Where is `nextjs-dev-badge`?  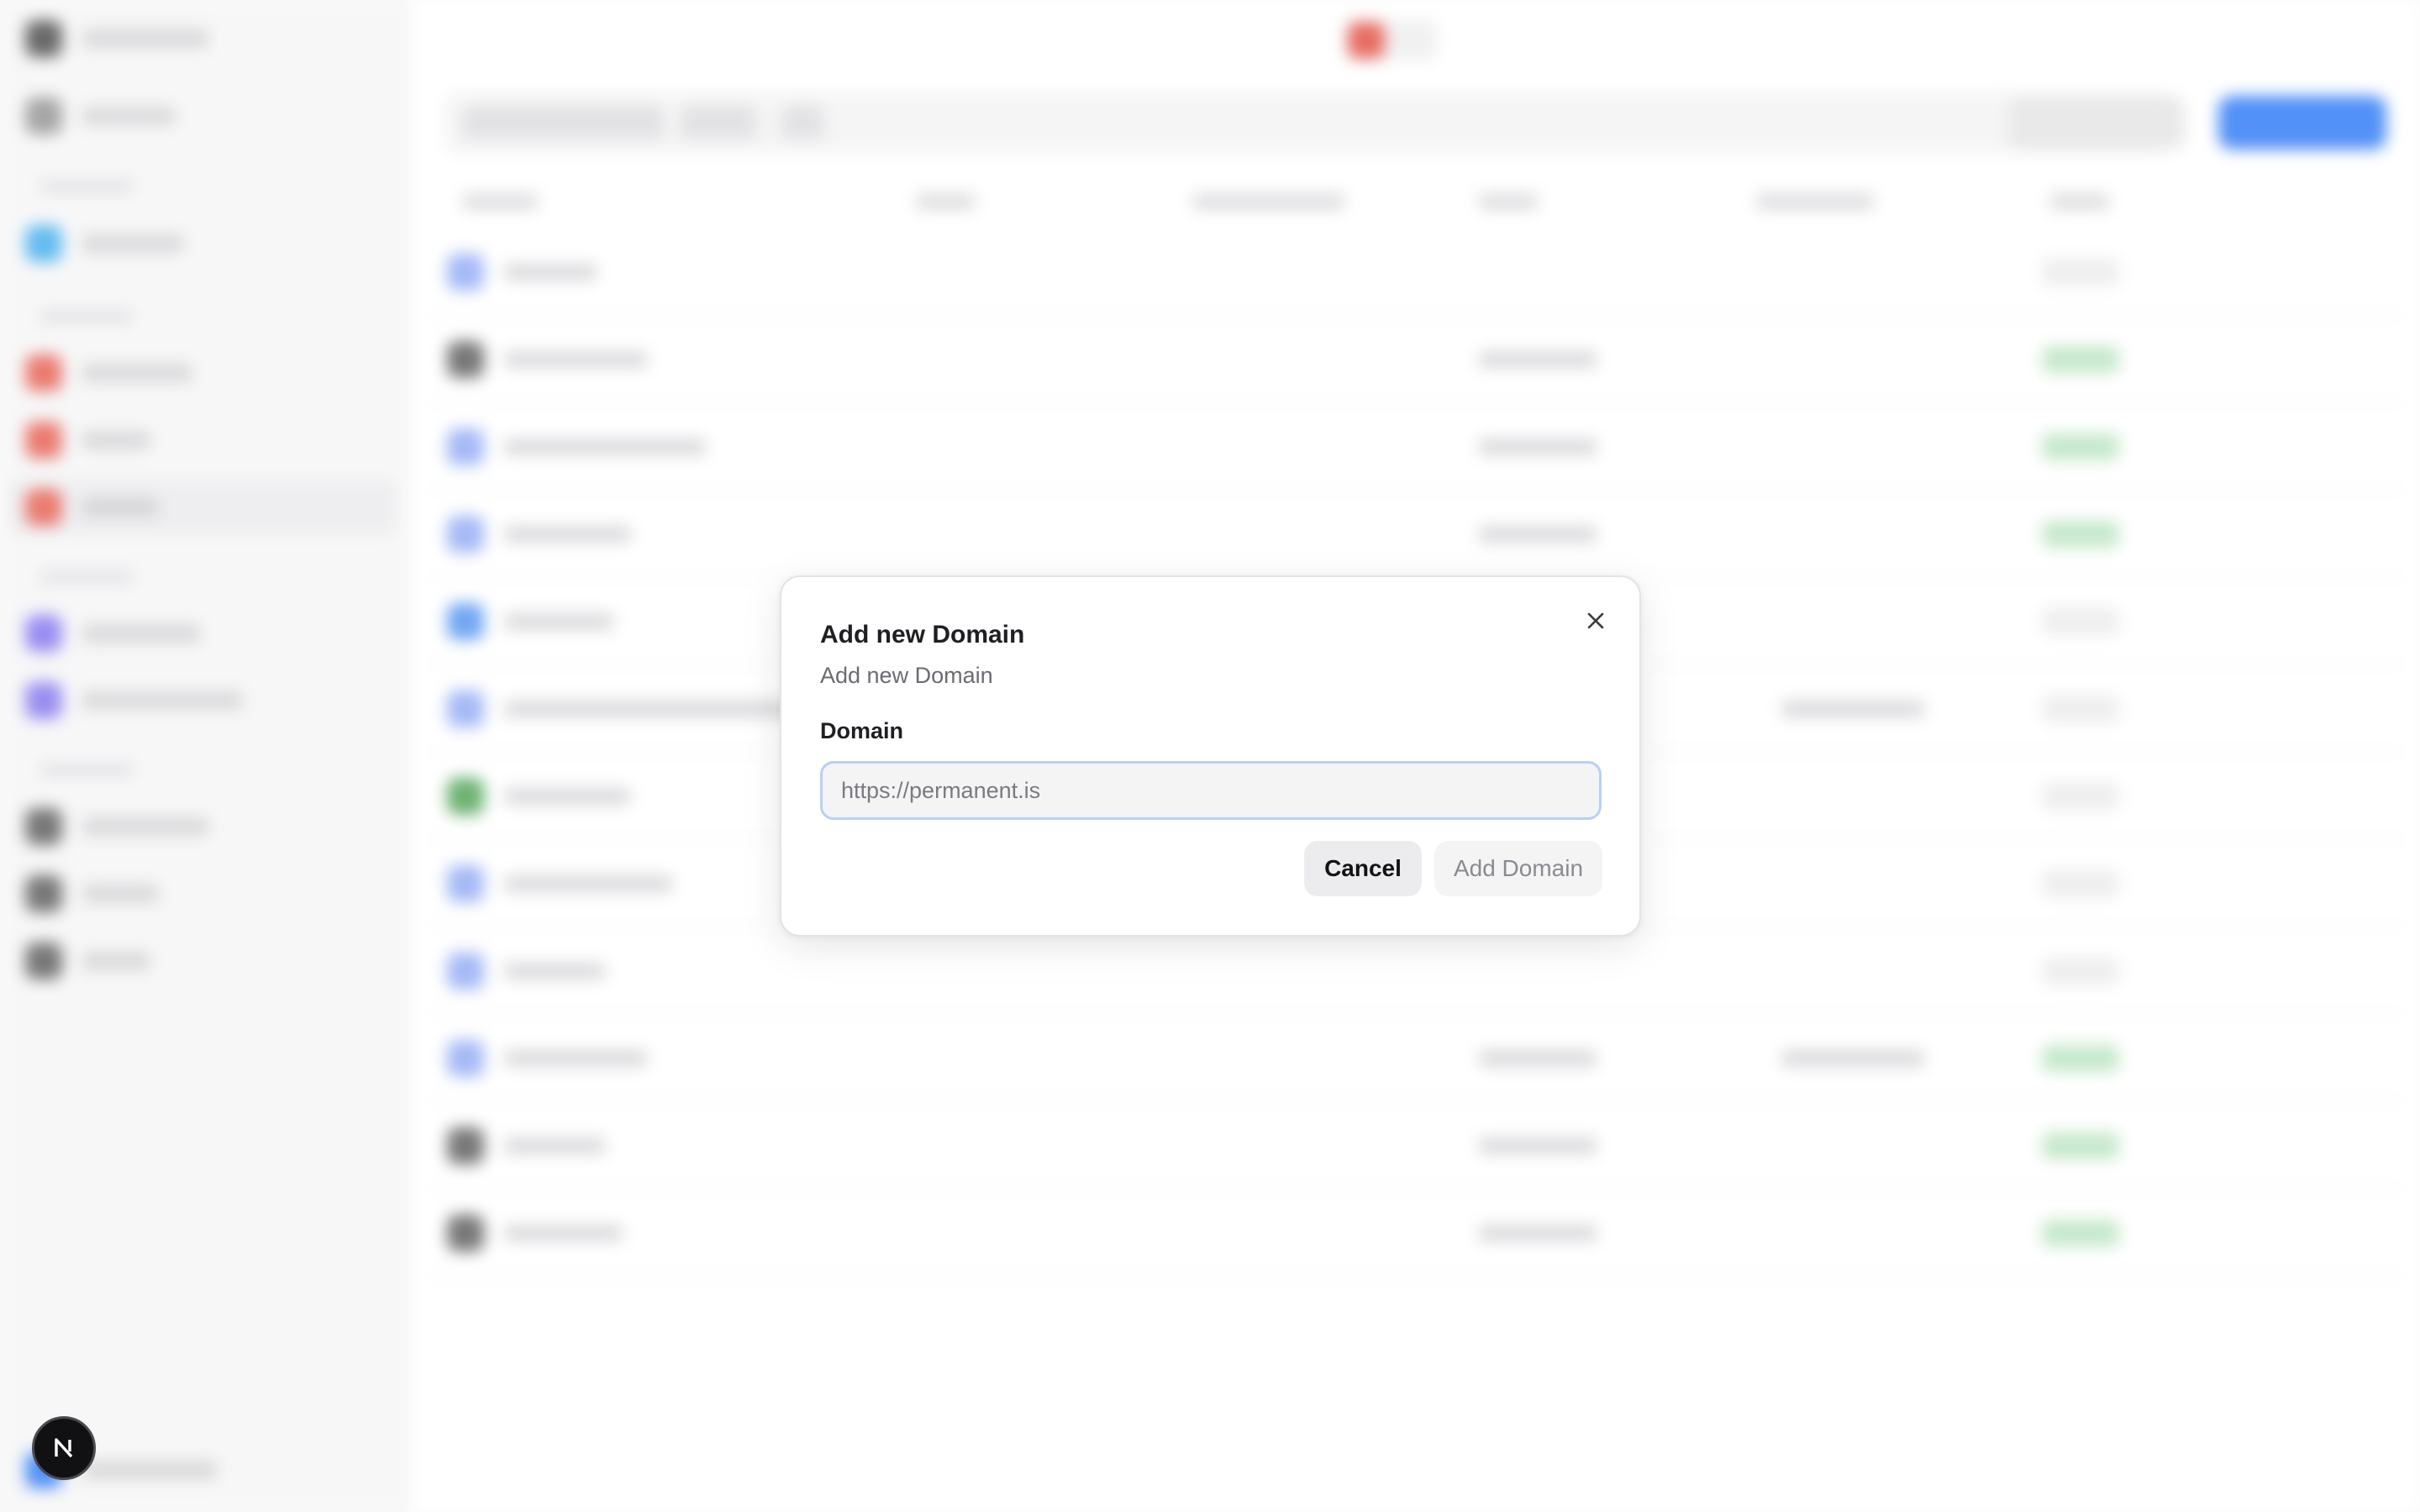 nextjs-dev-badge is located at coordinates (64, 1448).